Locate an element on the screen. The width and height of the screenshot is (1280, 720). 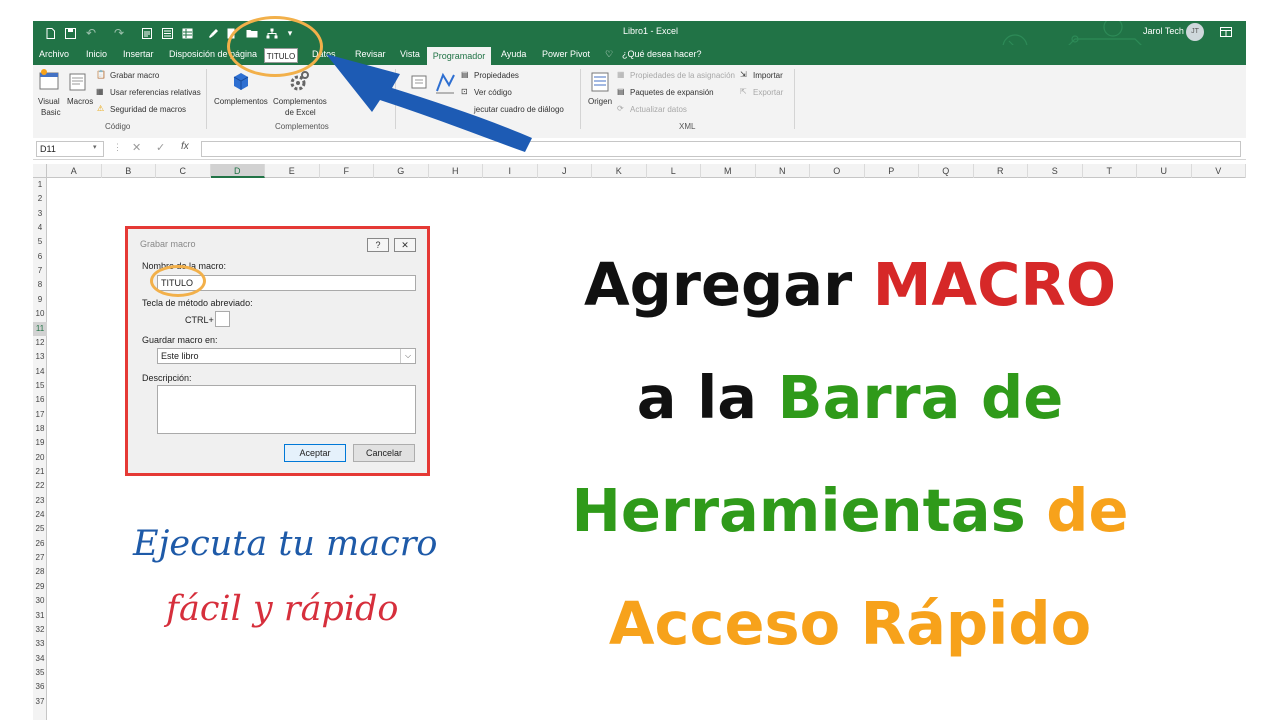
row-header-23: 23 is located at coordinates (40, 501).